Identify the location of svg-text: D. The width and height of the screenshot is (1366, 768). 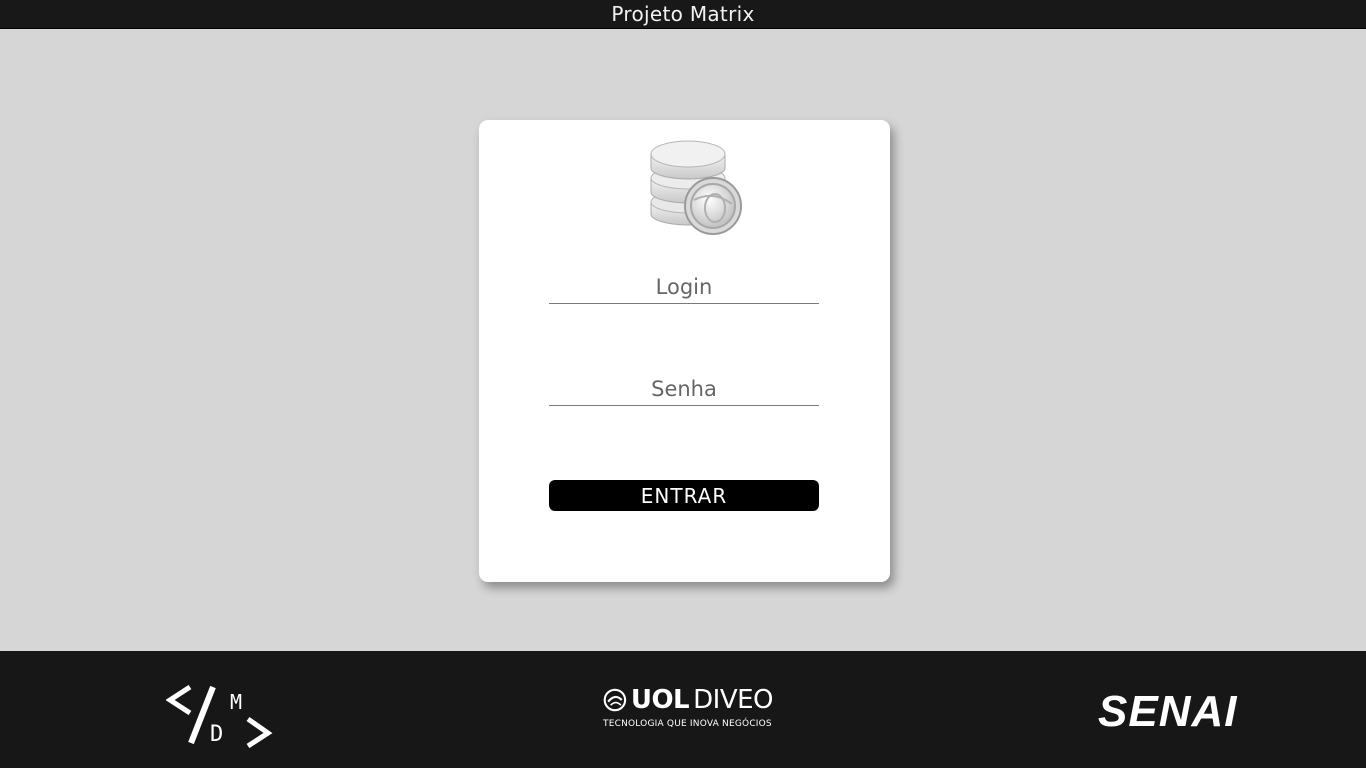
(216, 734).